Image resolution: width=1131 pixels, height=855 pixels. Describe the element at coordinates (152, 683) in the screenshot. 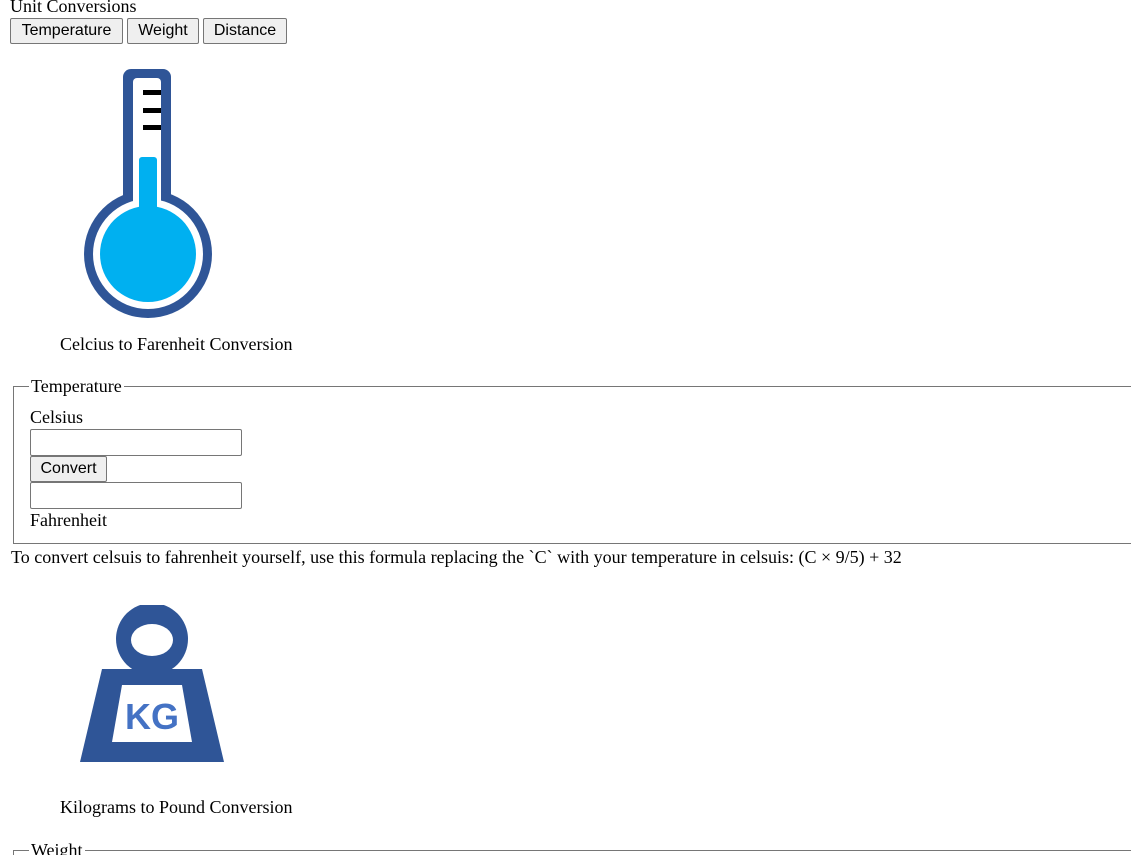

I see `weight-kg-icon: KG` at that location.